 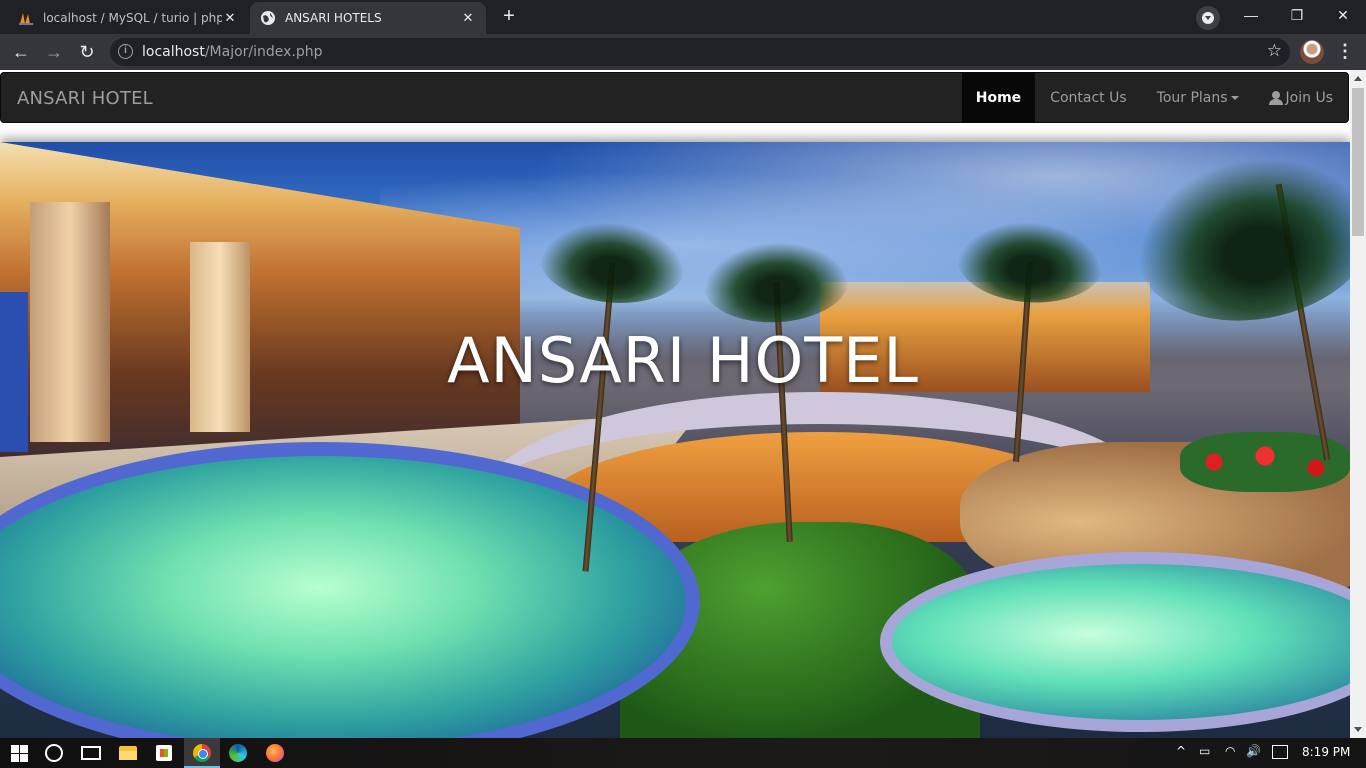 I want to click on windows-start-icon, so click(x=20, y=753).